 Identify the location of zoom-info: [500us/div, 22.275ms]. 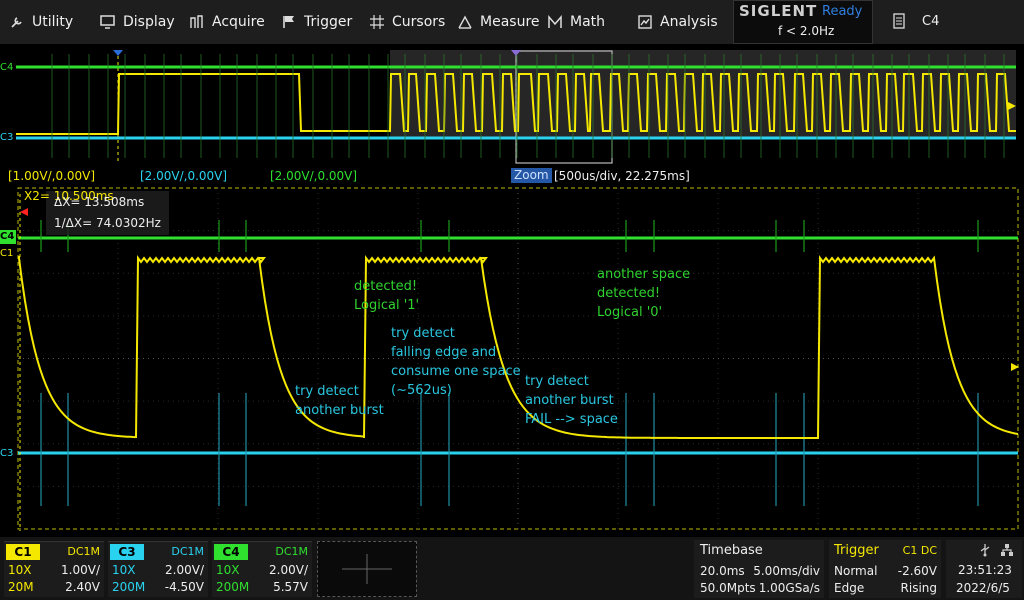
(622, 176).